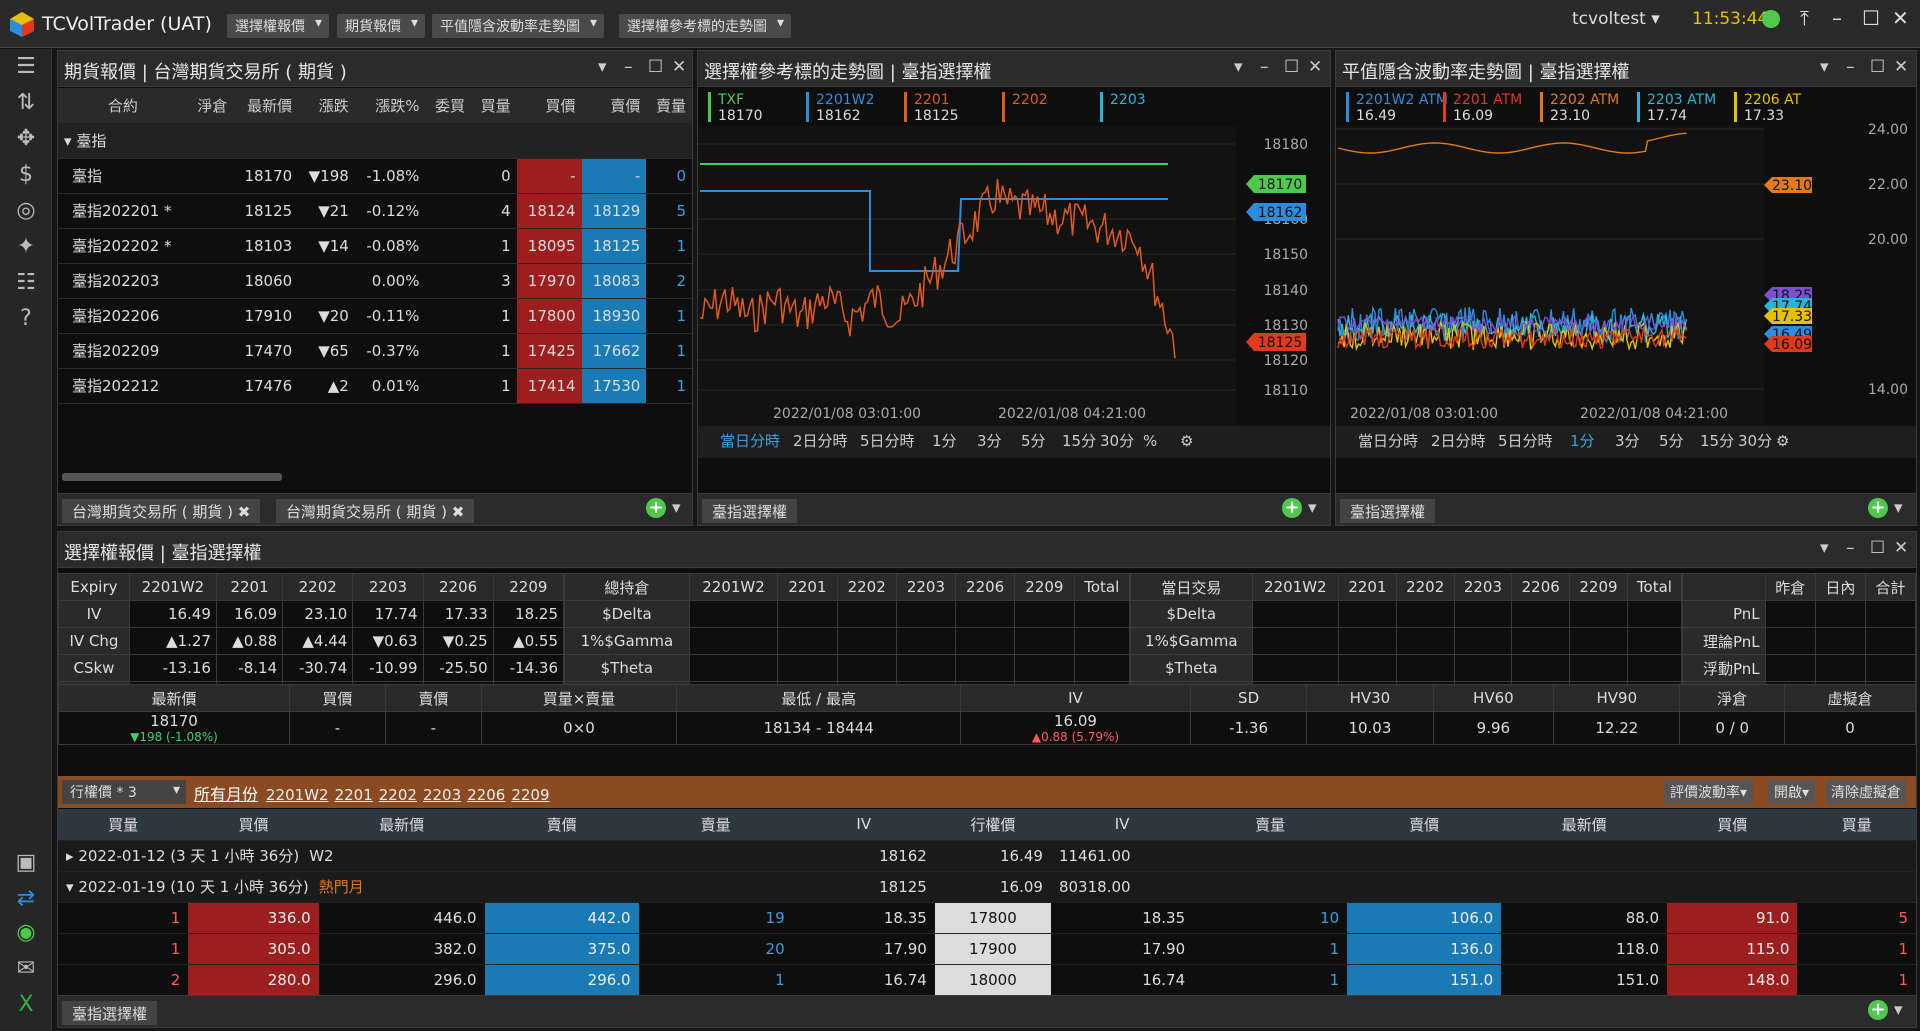 This screenshot has height=1031, width=1920. What do you see at coordinates (26, 899) in the screenshot?
I see `swap-icon: ⇄` at bounding box center [26, 899].